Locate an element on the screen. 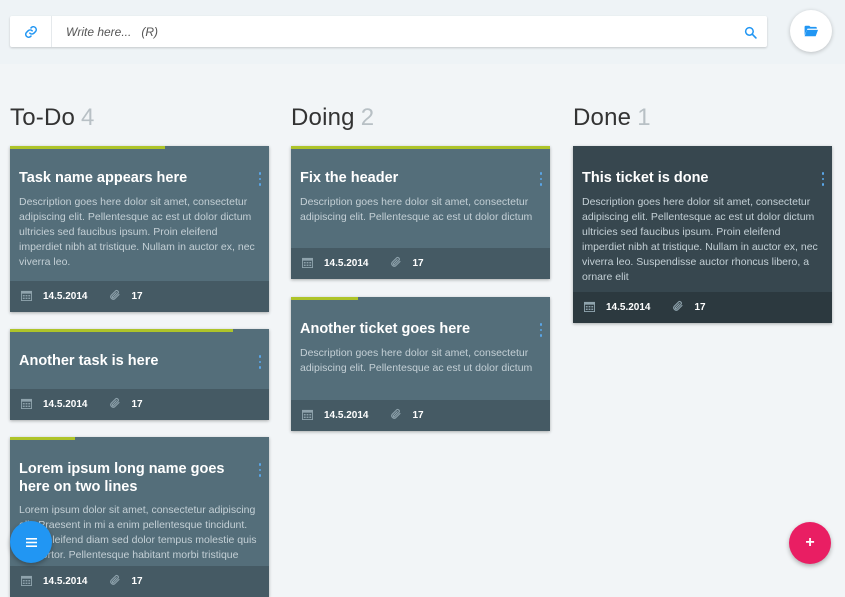 Image resolution: width=845 pixels, height=597 pixels. card-title: This ticket is done is located at coordinates (645, 178).